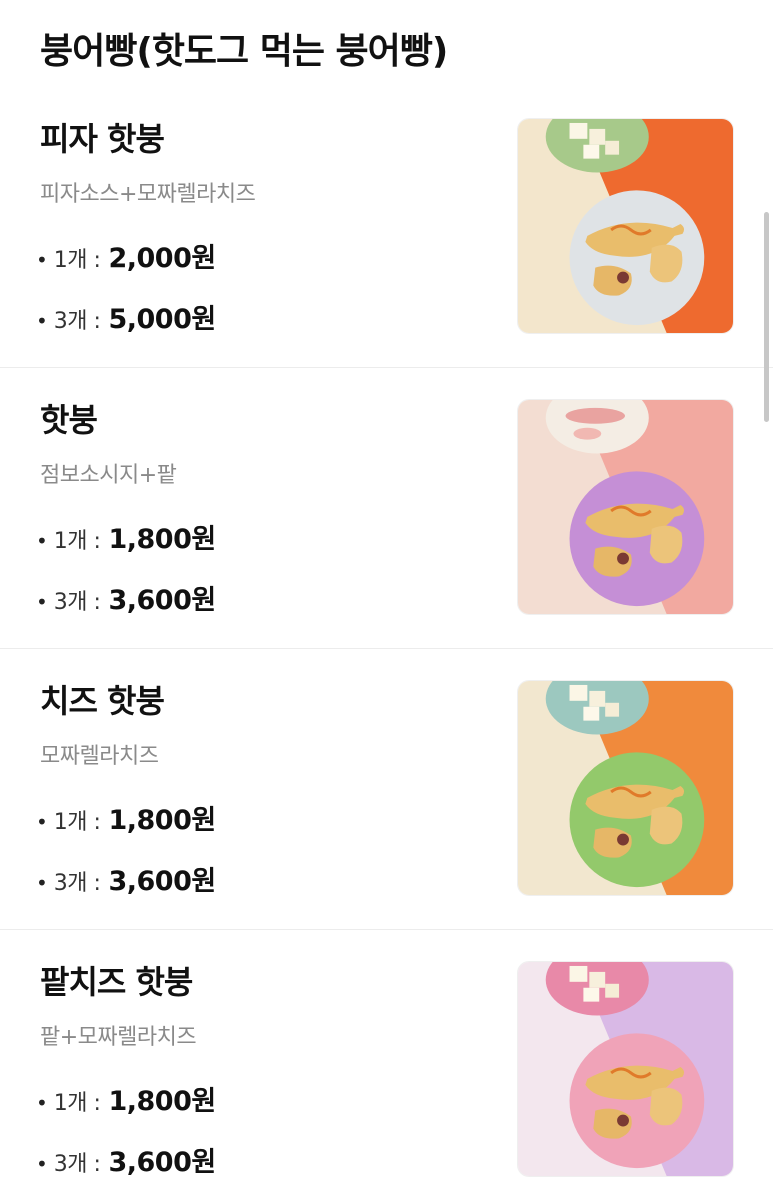 This screenshot has height=1193, width=773. Describe the element at coordinates (162, 319) in the screenshot. I see `price-value: 5,000원` at that location.